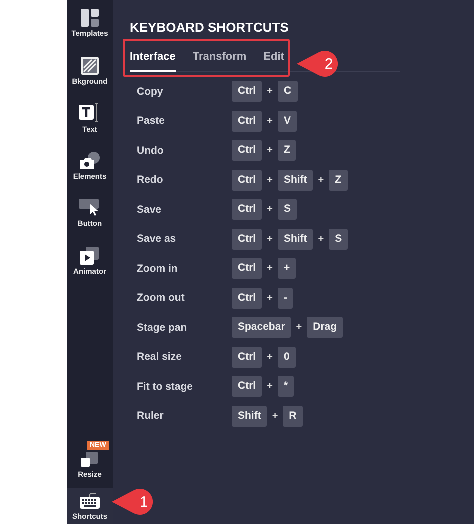 This screenshot has height=524, width=474. What do you see at coordinates (162, 328) in the screenshot?
I see `action-label: Stage pan` at bounding box center [162, 328].